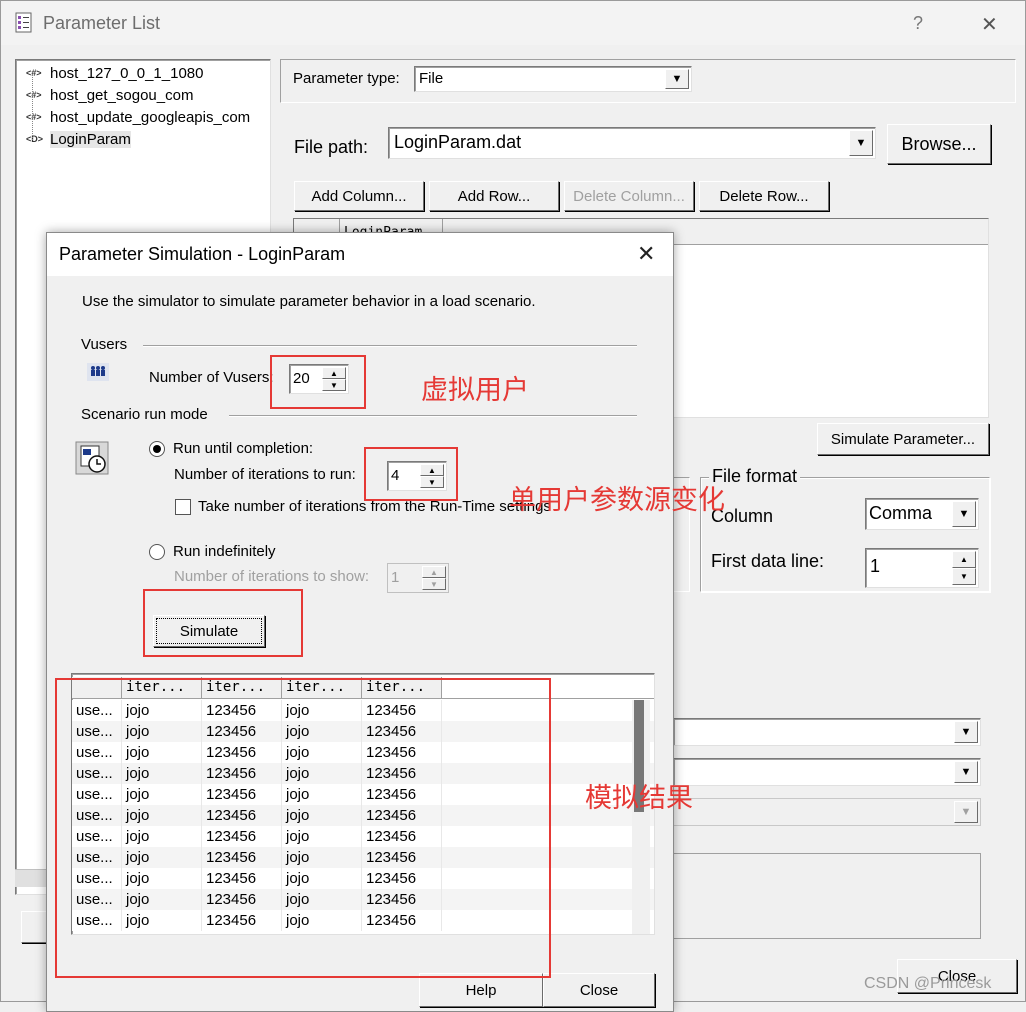 The height and width of the screenshot is (1012, 1026). Describe the element at coordinates (224, 551) in the screenshot. I see `run-indefinitely-label: Run indefinitely` at that location.